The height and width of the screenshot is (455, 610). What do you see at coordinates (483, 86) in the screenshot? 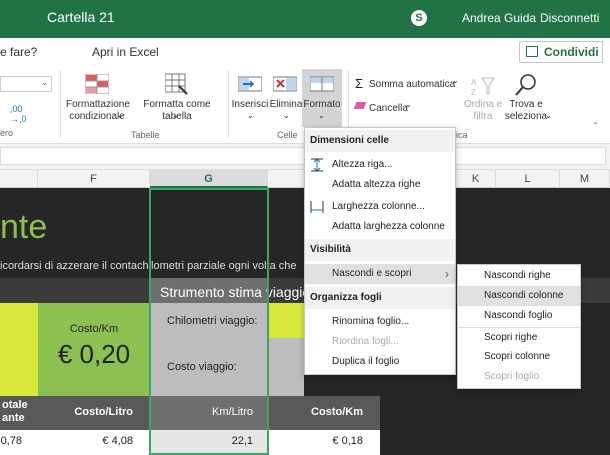
I see `sort-filter-icon: AZ` at bounding box center [483, 86].